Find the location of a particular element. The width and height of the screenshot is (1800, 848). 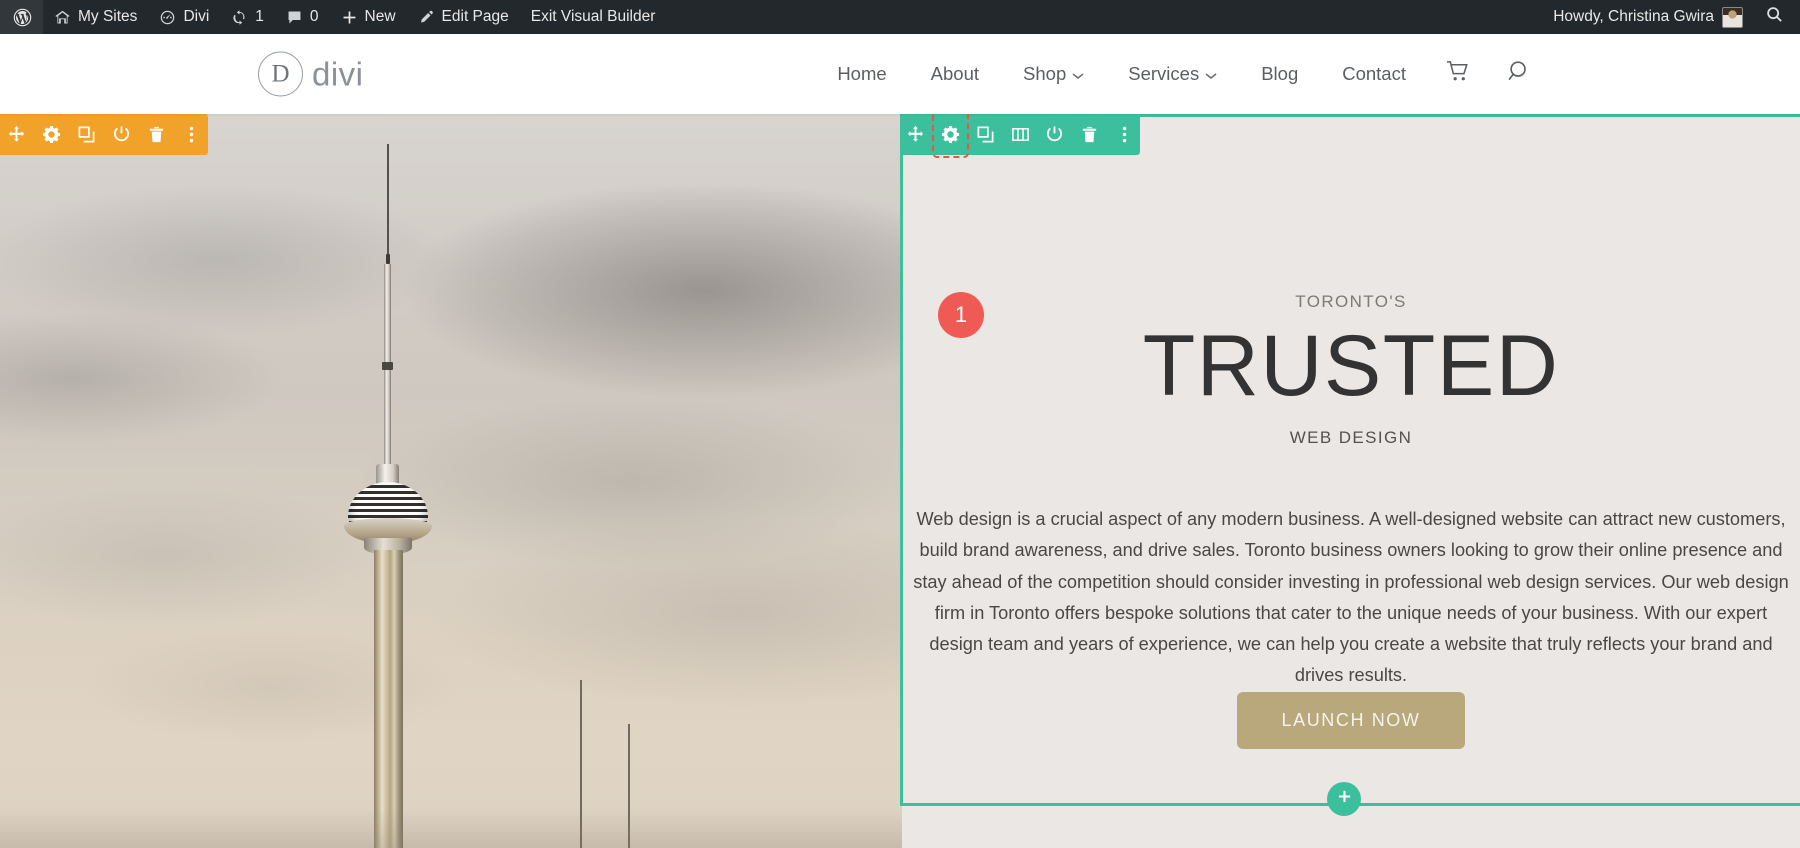

nav-item-contact: Contact is located at coordinates (1374, 74).